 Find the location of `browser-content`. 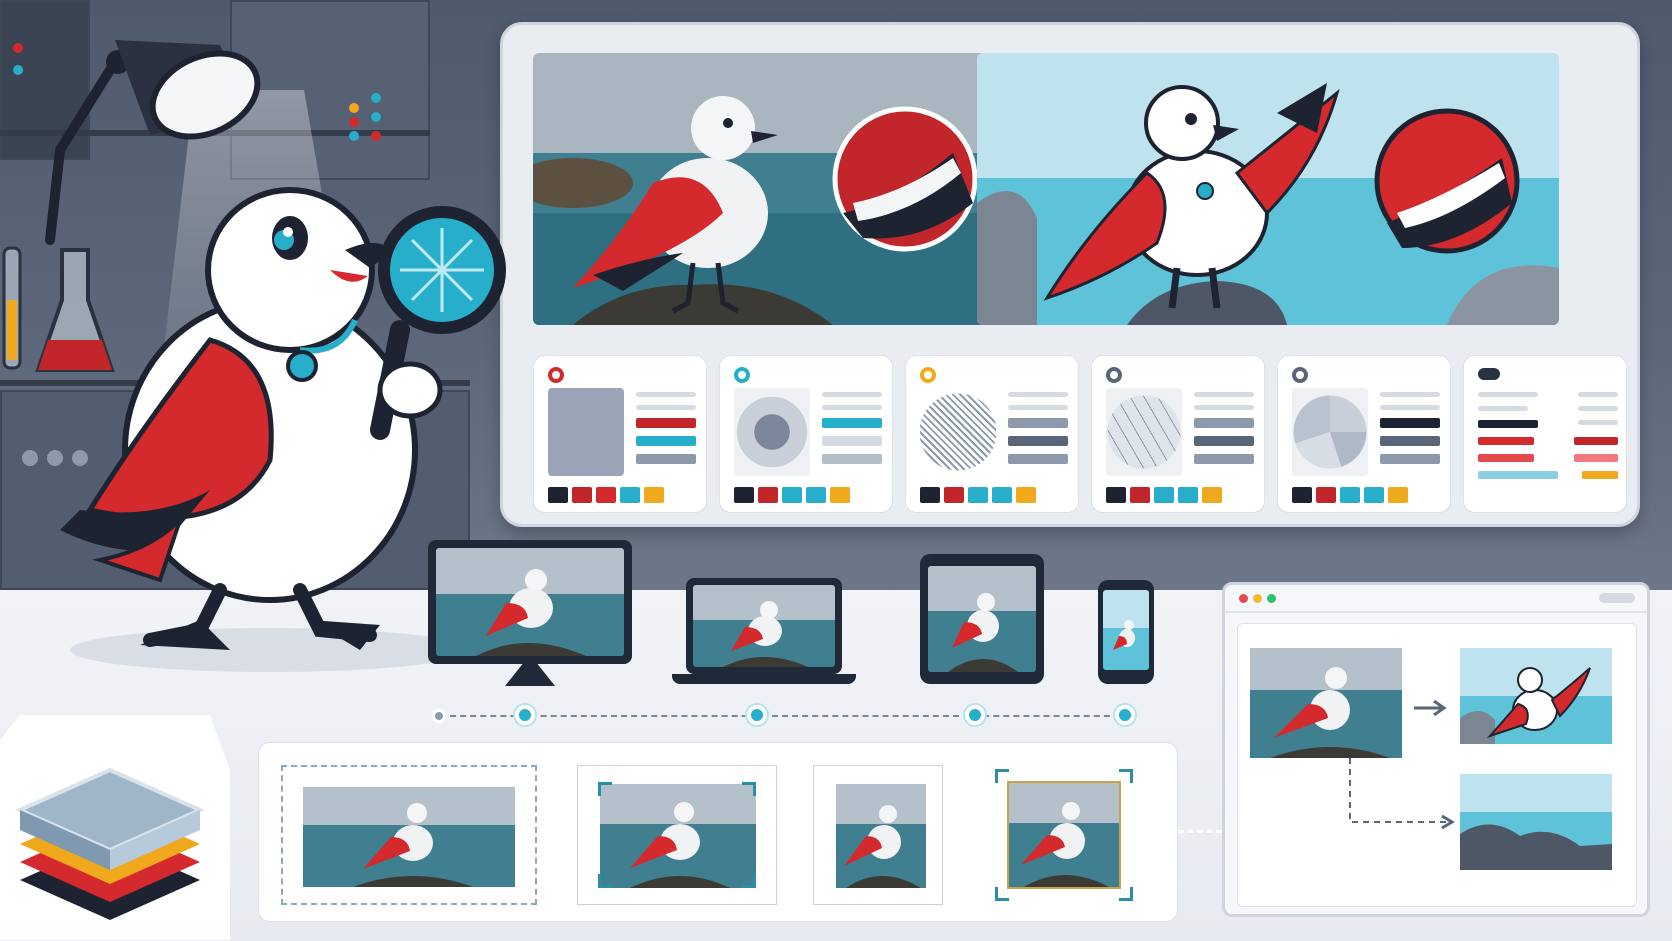

browser-content is located at coordinates (1437, 765).